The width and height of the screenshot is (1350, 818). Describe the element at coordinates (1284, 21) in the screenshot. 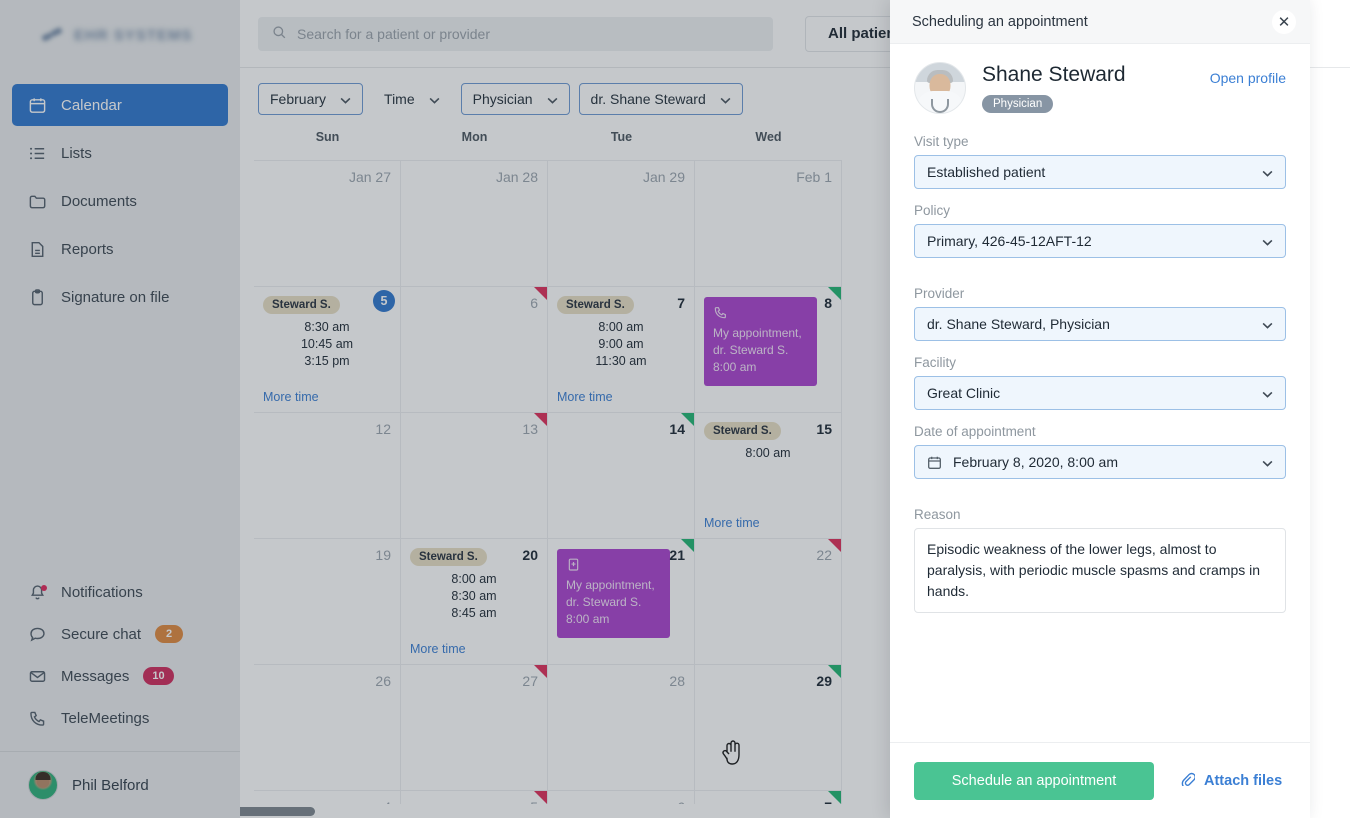

I see `close-icon: ✕` at that location.